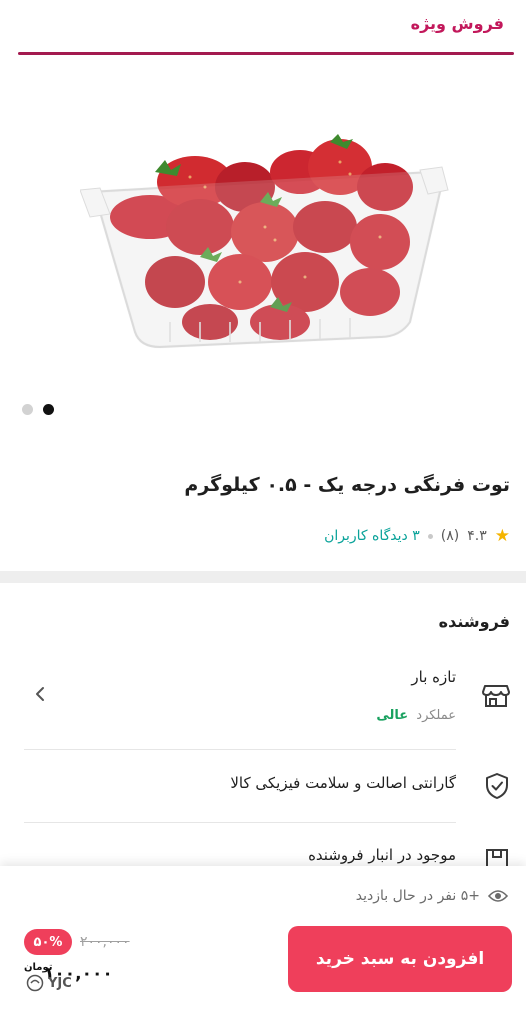 The image size is (526, 1024). I want to click on eye-icon, so click(498, 896).